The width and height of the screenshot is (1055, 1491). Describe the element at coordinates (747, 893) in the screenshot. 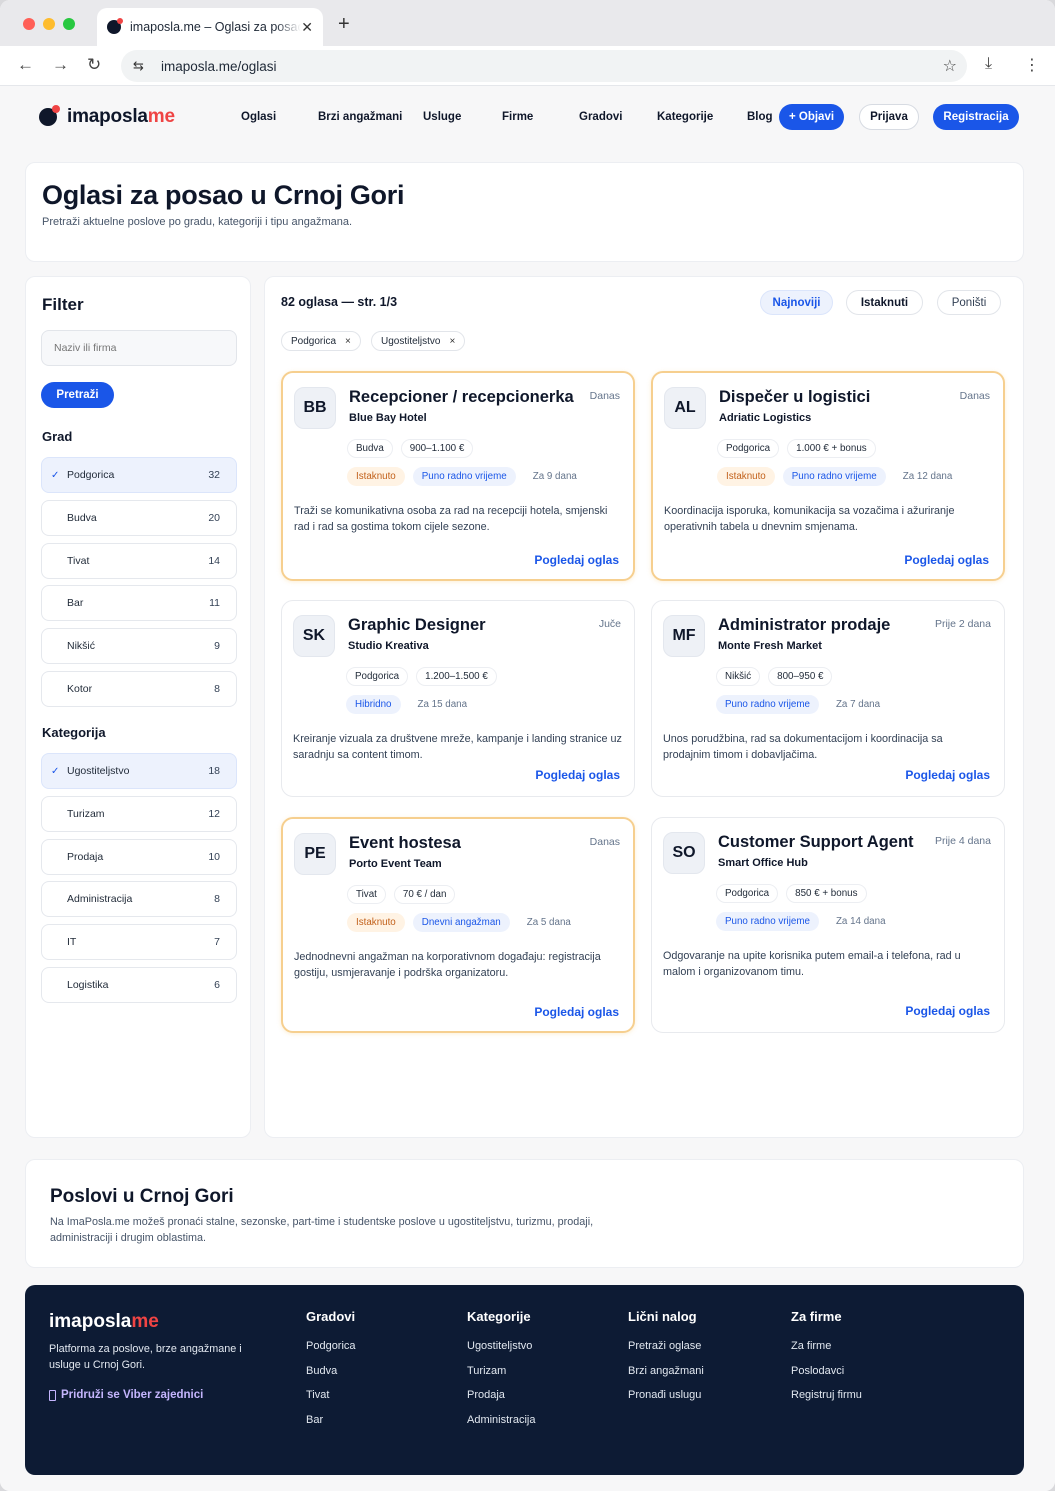

I see `city-tag: Podgorica` at that location.